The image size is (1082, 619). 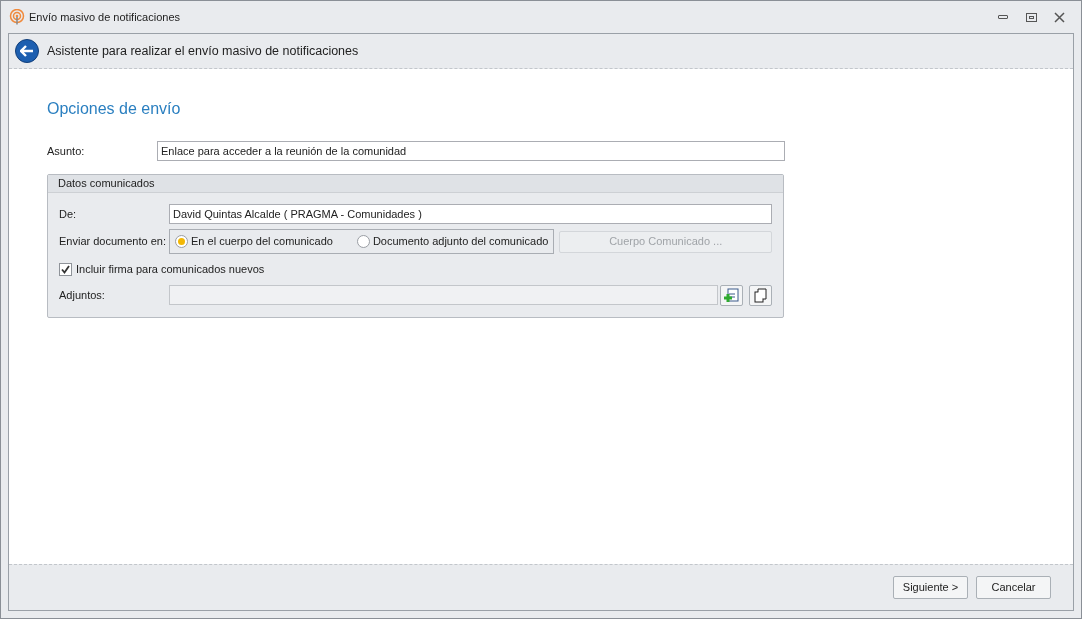 I want to click on add-file-button, so click(x=731, y=295).